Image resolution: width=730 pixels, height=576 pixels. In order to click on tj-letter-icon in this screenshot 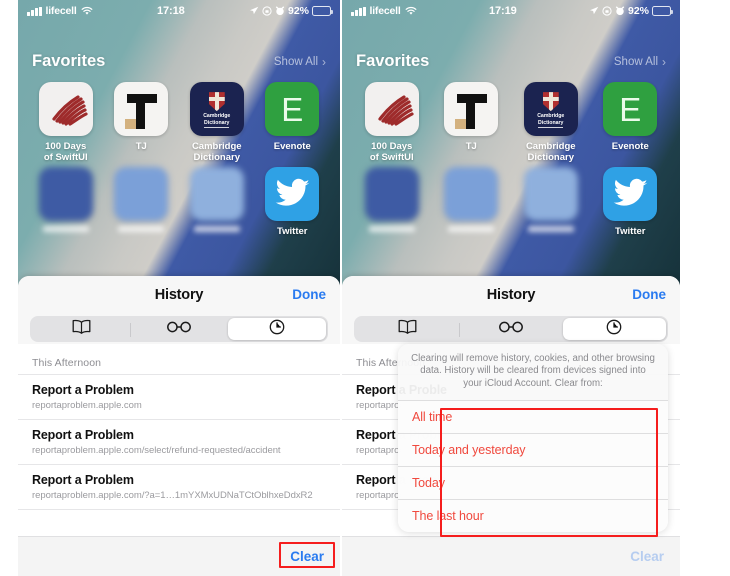, I will do `click(471, 109)`.